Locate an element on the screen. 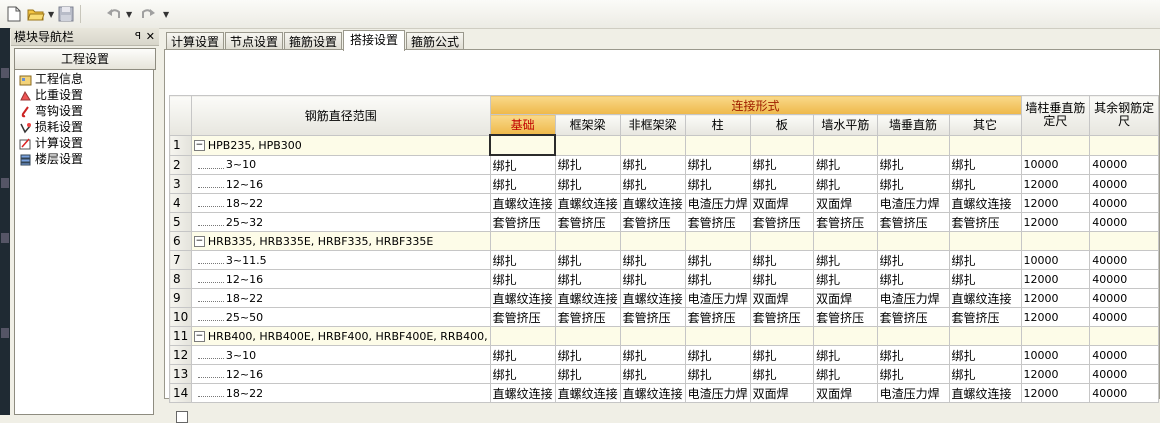  tab-stirrup-settings: 箍筋设置 is located at coordinates (313, 41).